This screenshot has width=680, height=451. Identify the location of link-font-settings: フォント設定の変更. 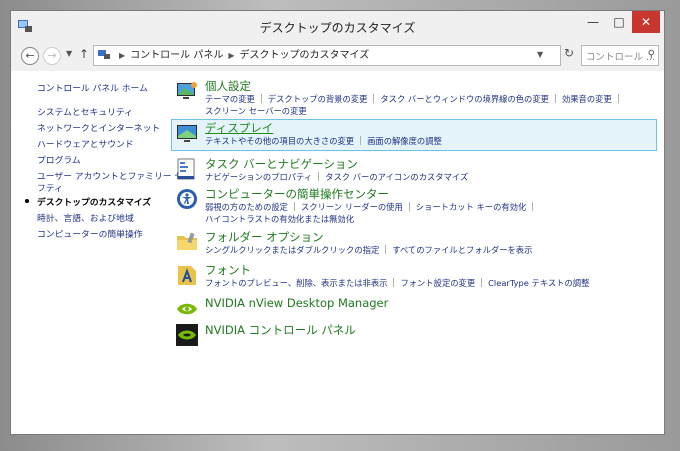
(437, 283).